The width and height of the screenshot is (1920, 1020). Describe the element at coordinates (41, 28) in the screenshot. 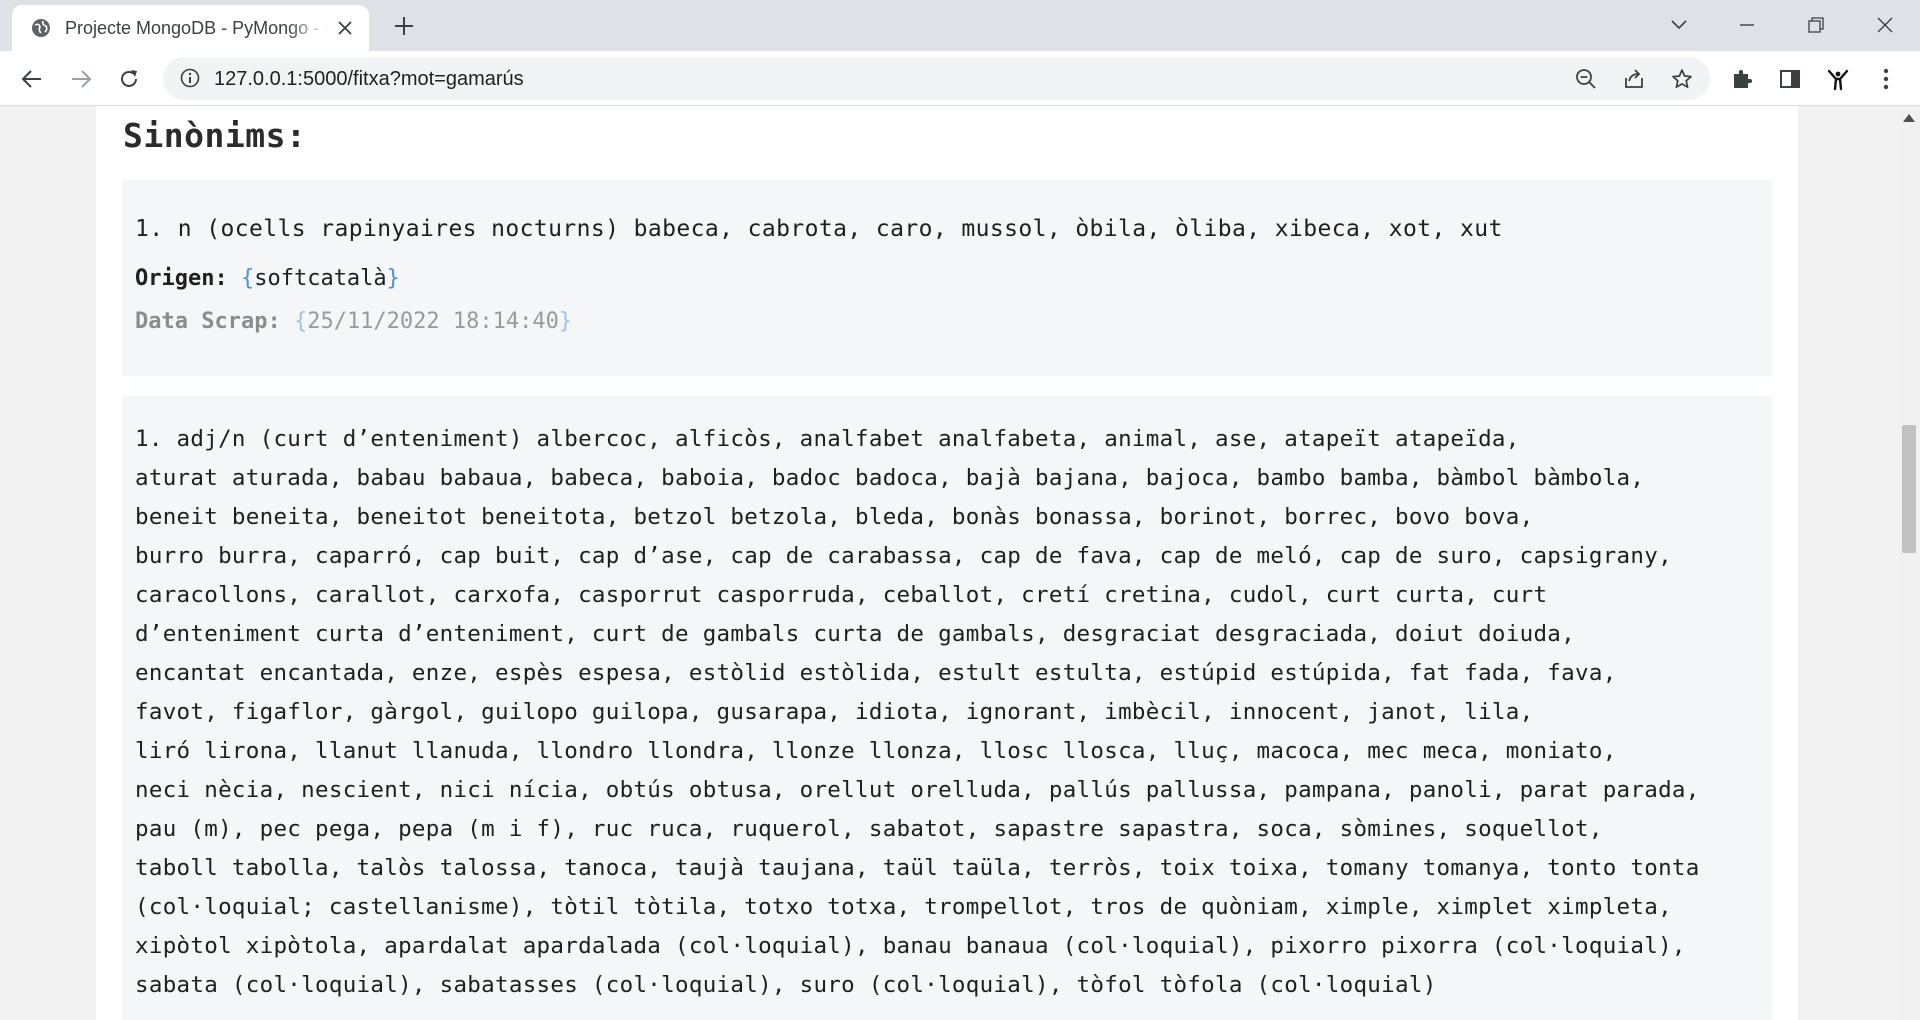

I see `globe-icon` at that location.